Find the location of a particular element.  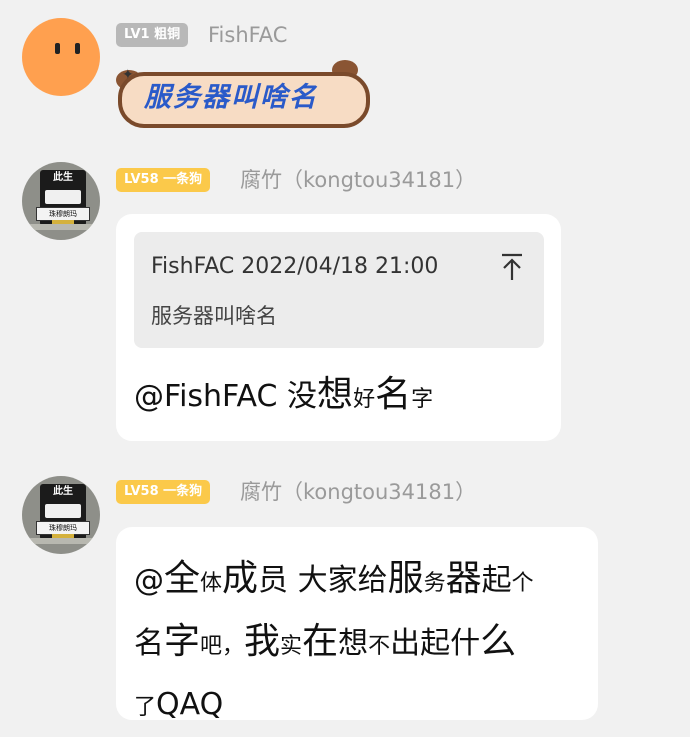

text-seg: 起 is located at coordinates (496, 580).